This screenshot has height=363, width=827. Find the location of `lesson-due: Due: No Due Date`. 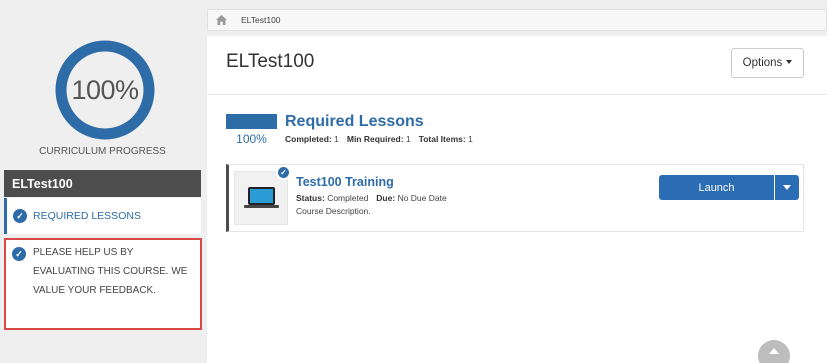

lesson-due: Due: No Due Date is located at coordinates (411, 198).